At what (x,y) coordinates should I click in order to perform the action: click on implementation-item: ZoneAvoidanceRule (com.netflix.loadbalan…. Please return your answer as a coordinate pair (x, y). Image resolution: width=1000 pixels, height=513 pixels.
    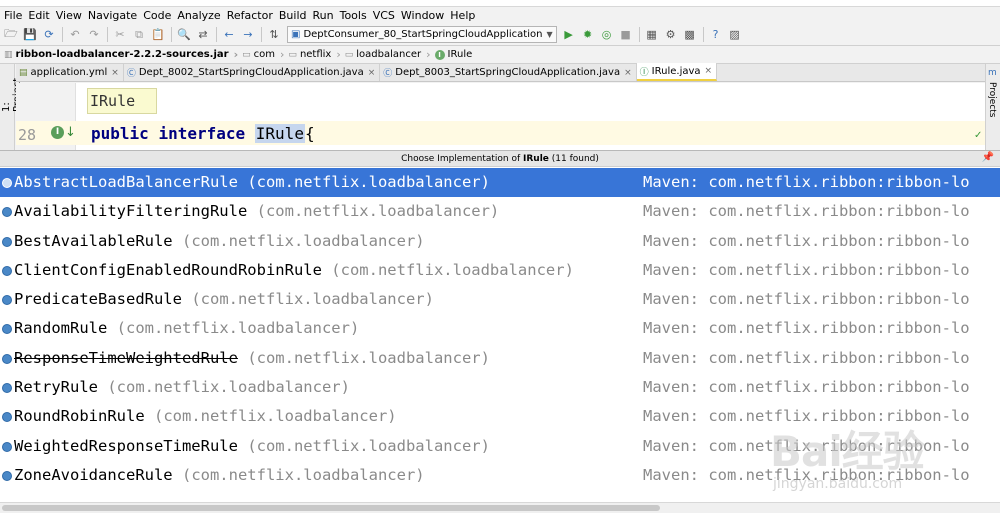
    Looking at the image, I should click on (500, 475).